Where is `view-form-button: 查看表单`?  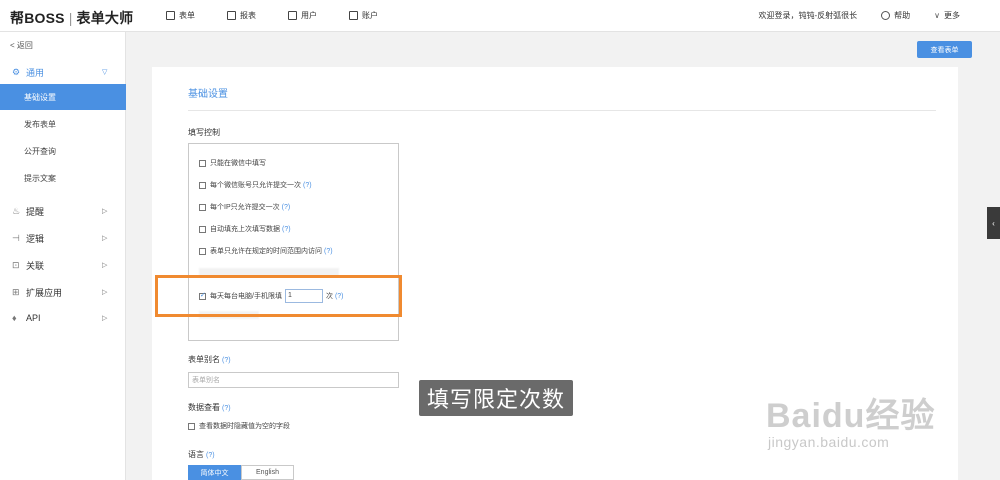 view-form-button: 查看表单 is located at coordinates (944, 49).